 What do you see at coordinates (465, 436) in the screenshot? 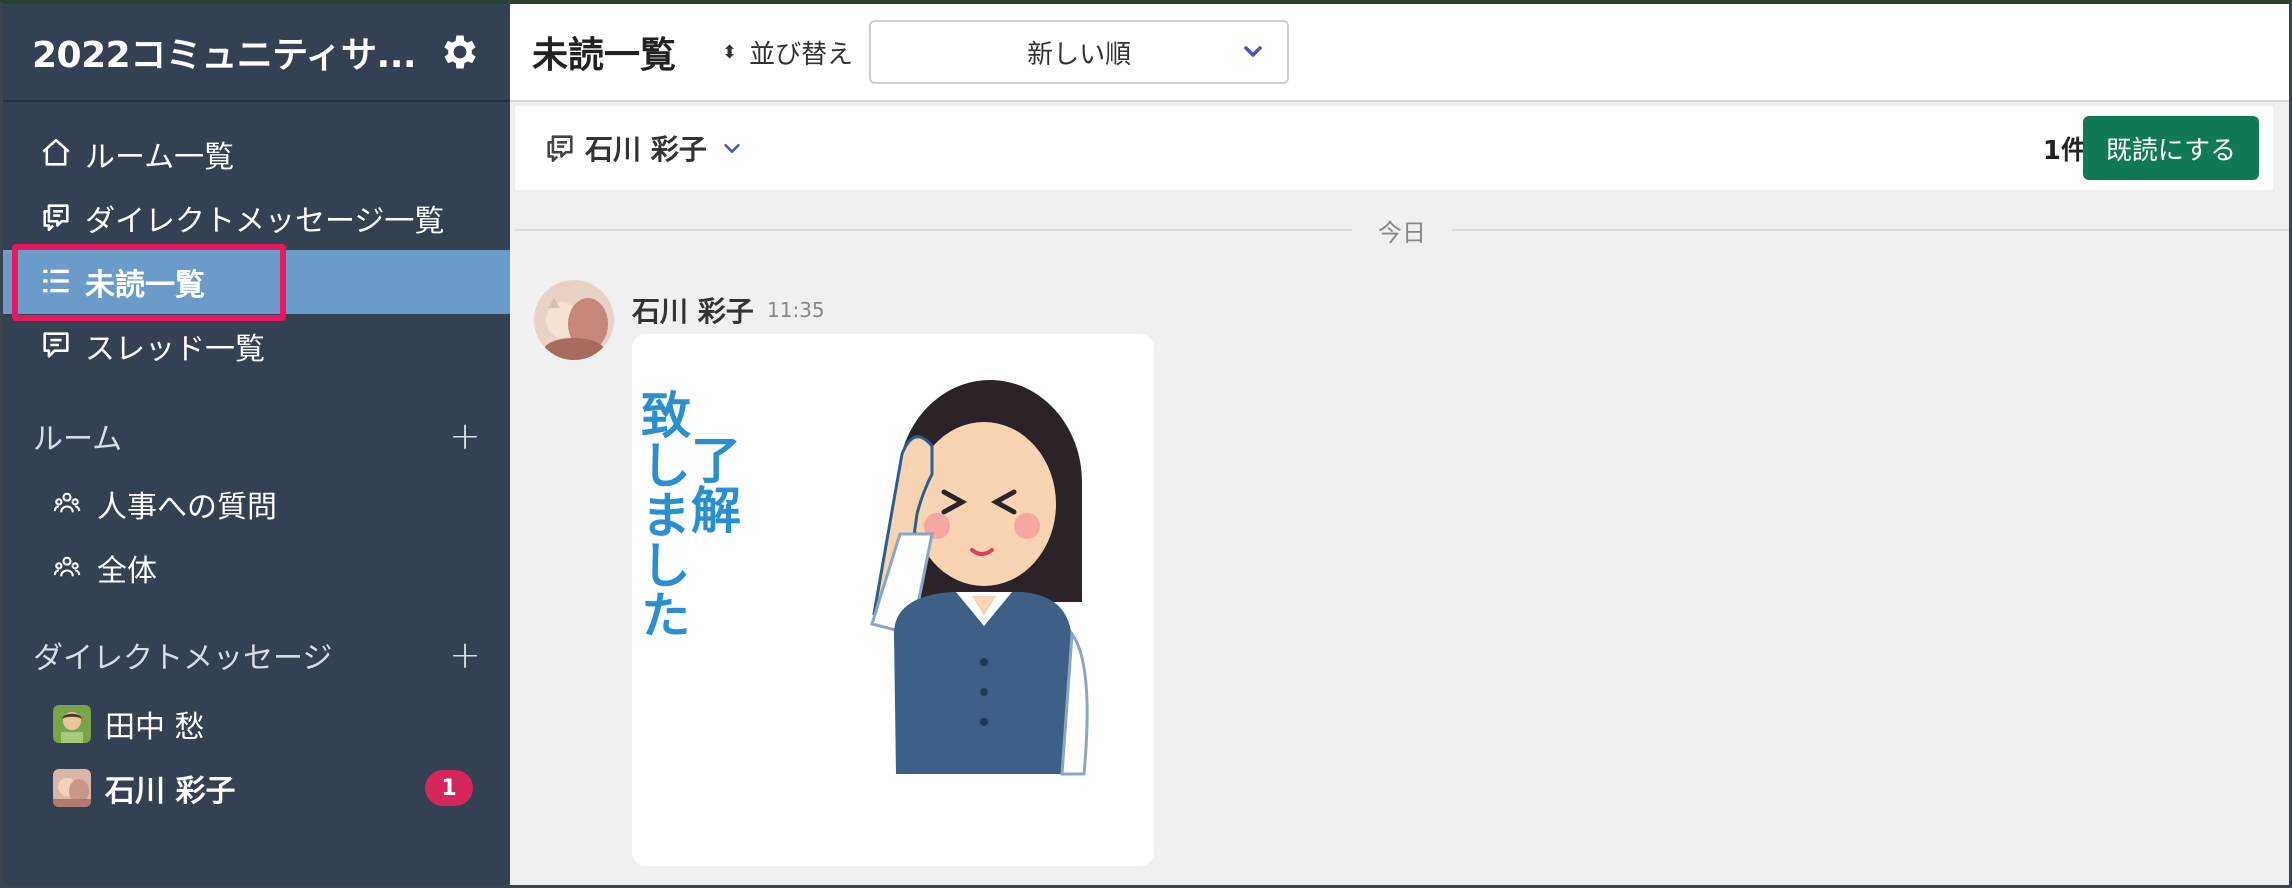
I see `add-room-icon: +` at bounding box center [465, 436].